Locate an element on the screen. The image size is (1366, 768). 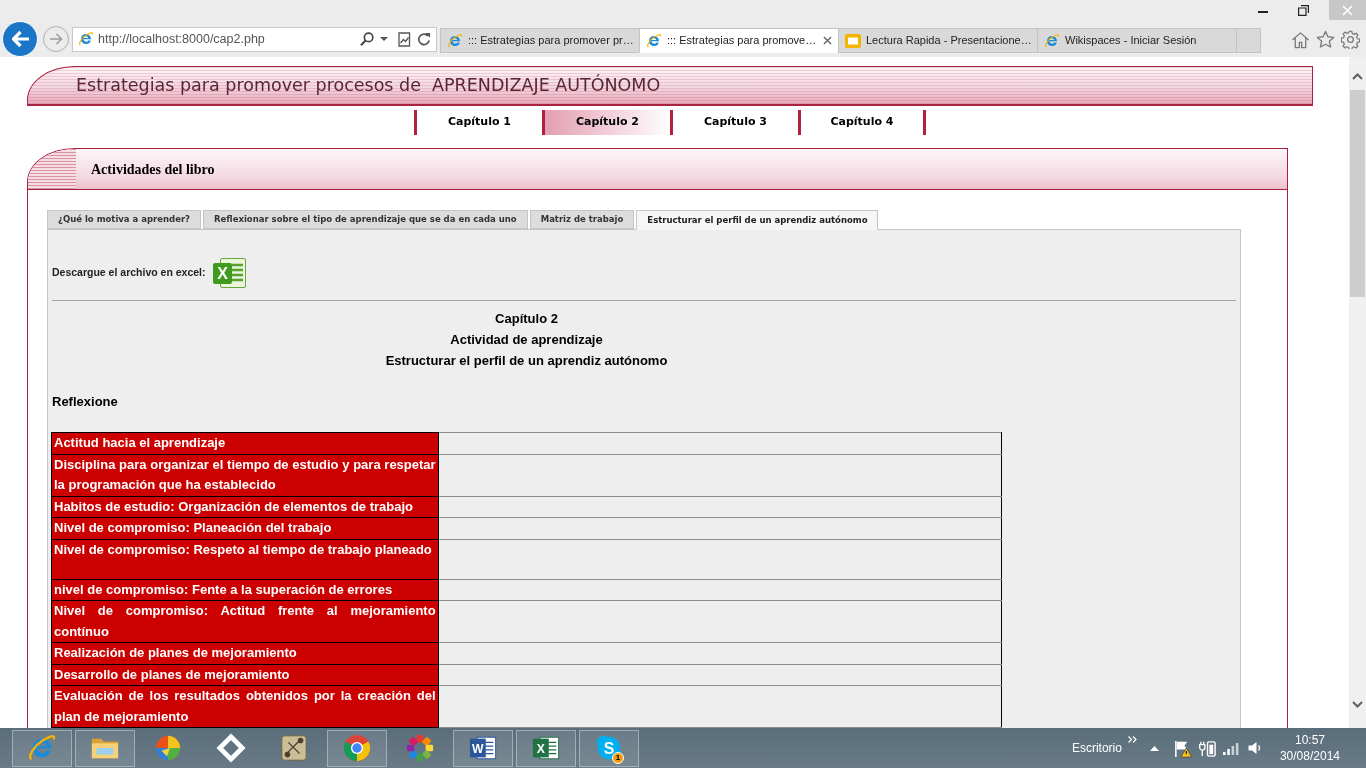
taskbar-button: W is located at coordinates (483, 748).